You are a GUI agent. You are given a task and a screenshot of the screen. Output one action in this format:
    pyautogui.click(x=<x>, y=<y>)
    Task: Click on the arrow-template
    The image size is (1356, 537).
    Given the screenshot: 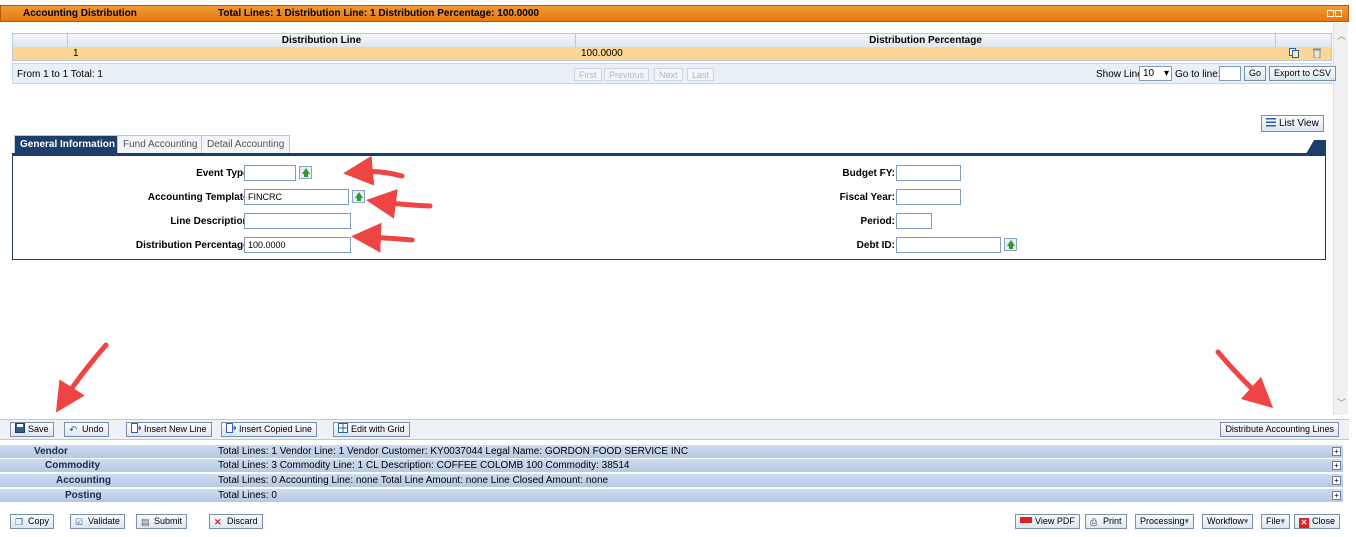 What is the action you would take?
    pyautogui.click(x=399, y=203)
    